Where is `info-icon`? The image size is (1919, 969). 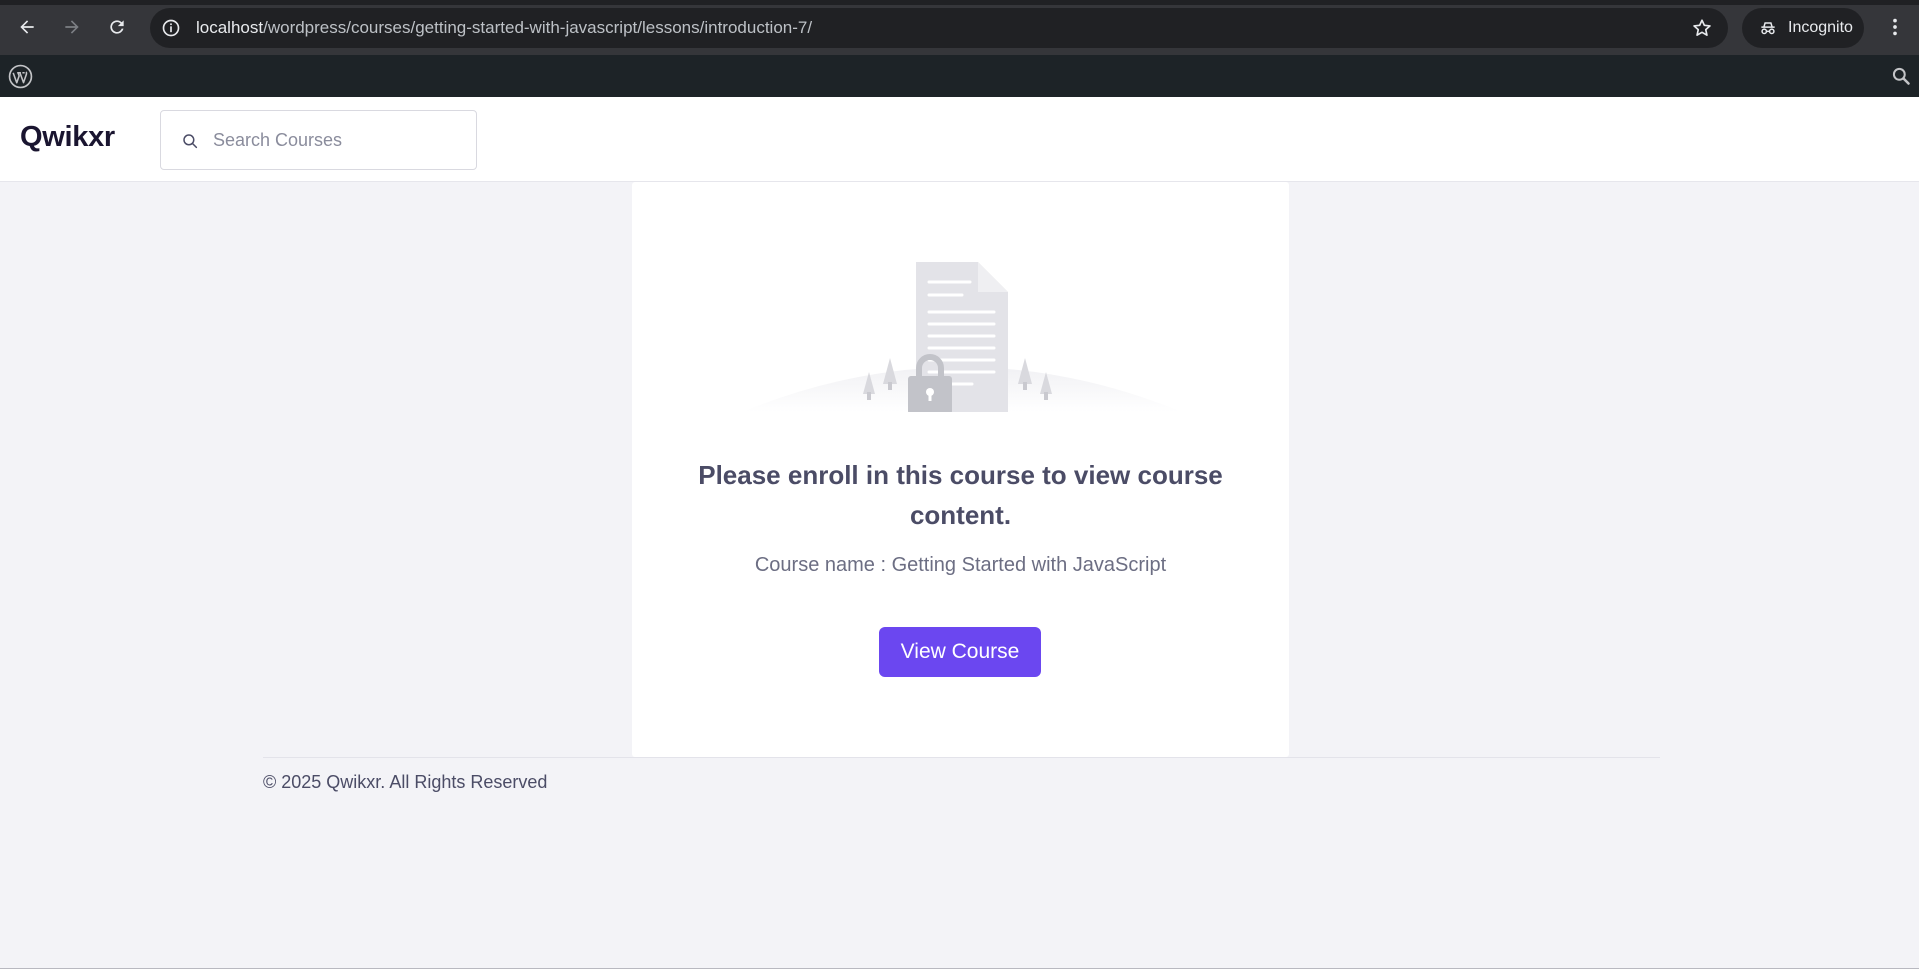 info-icon is located at coordinates (171, 28).